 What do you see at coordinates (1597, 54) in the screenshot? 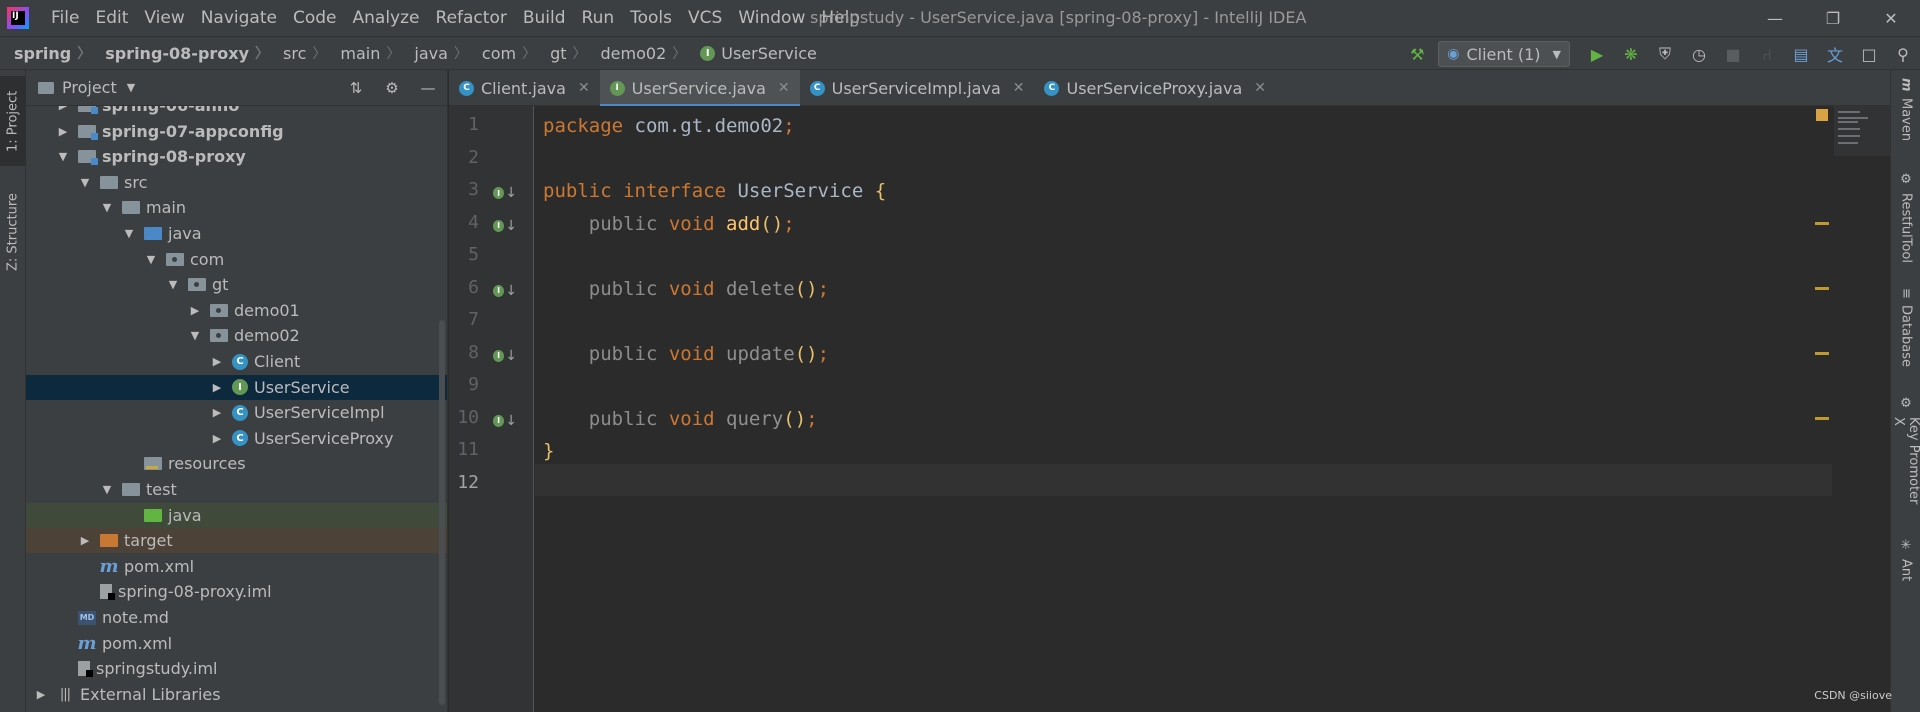
I see `run-icon: ▶` at bounding box center [1597, 54].